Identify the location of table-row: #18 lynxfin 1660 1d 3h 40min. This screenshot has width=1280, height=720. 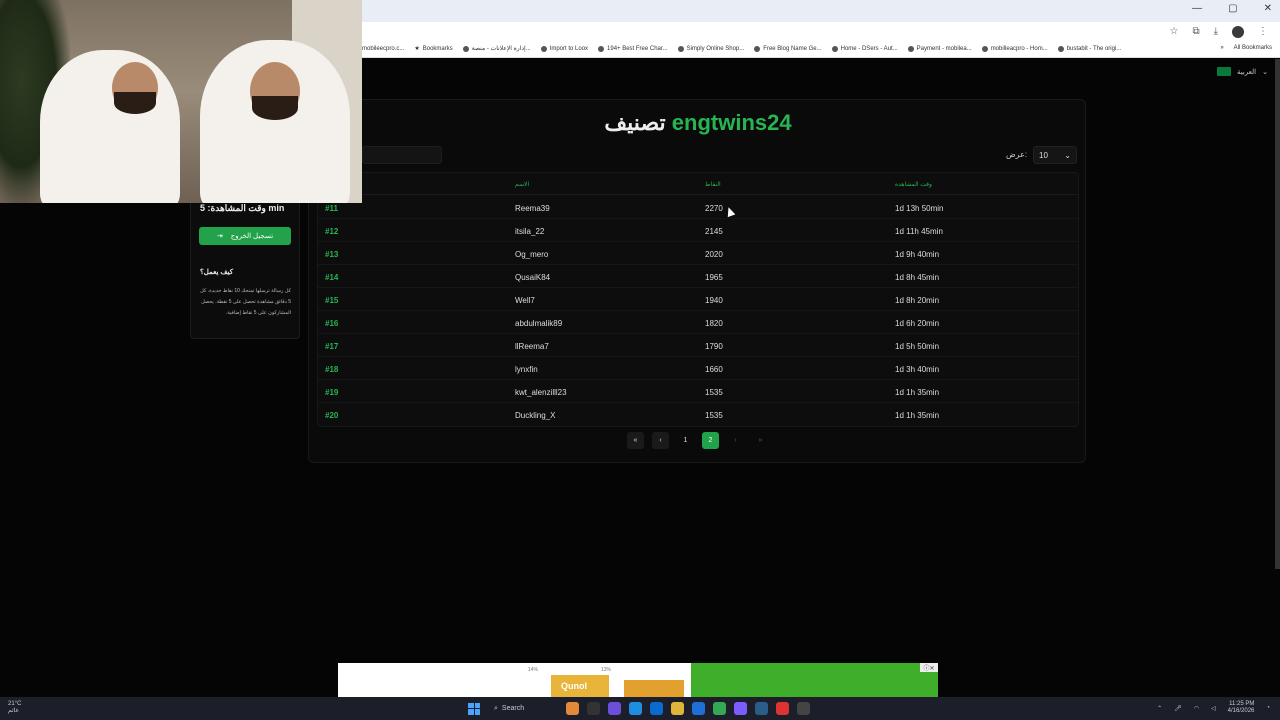
(698, 368).